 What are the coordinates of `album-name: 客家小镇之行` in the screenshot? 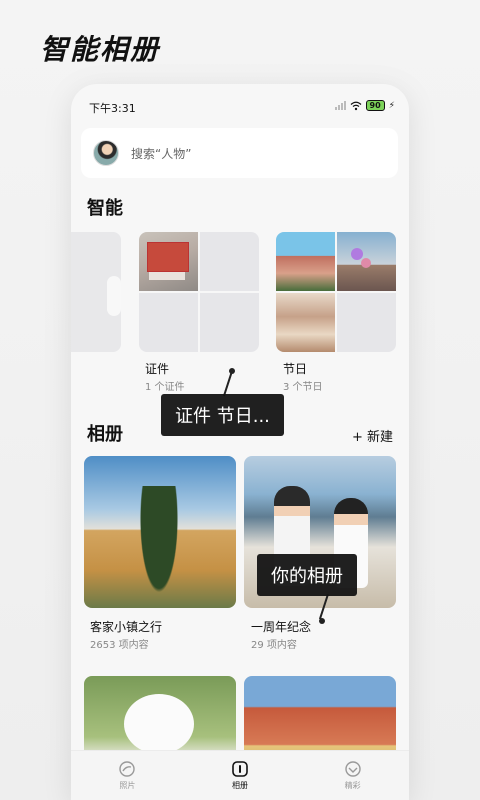 It's located at (126, 627).